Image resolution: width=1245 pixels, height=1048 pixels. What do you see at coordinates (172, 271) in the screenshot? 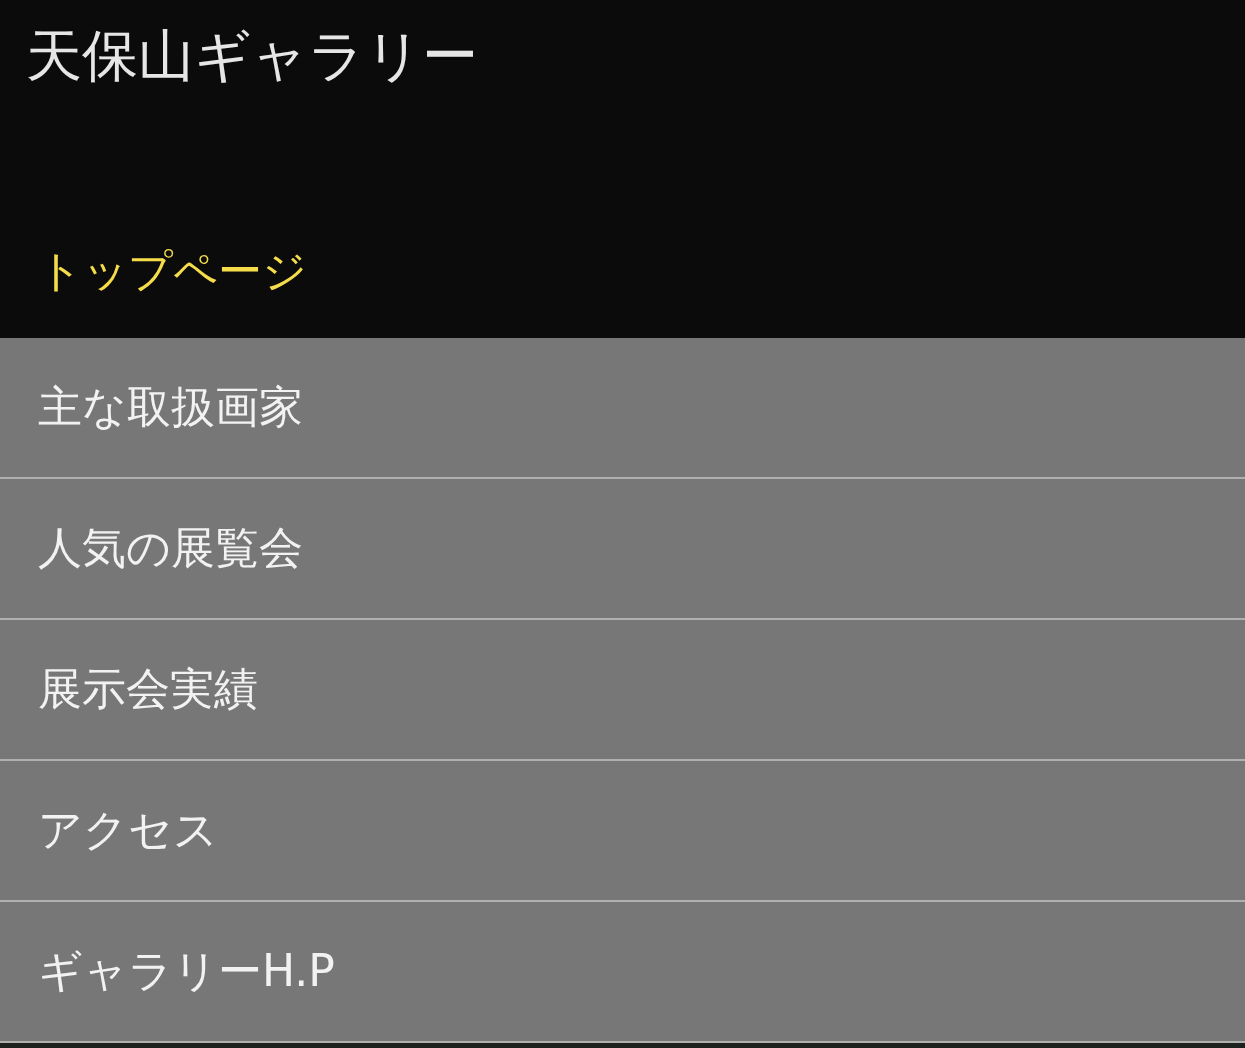
I see `nav-link: トップページ` at bounding box center [172, 271].